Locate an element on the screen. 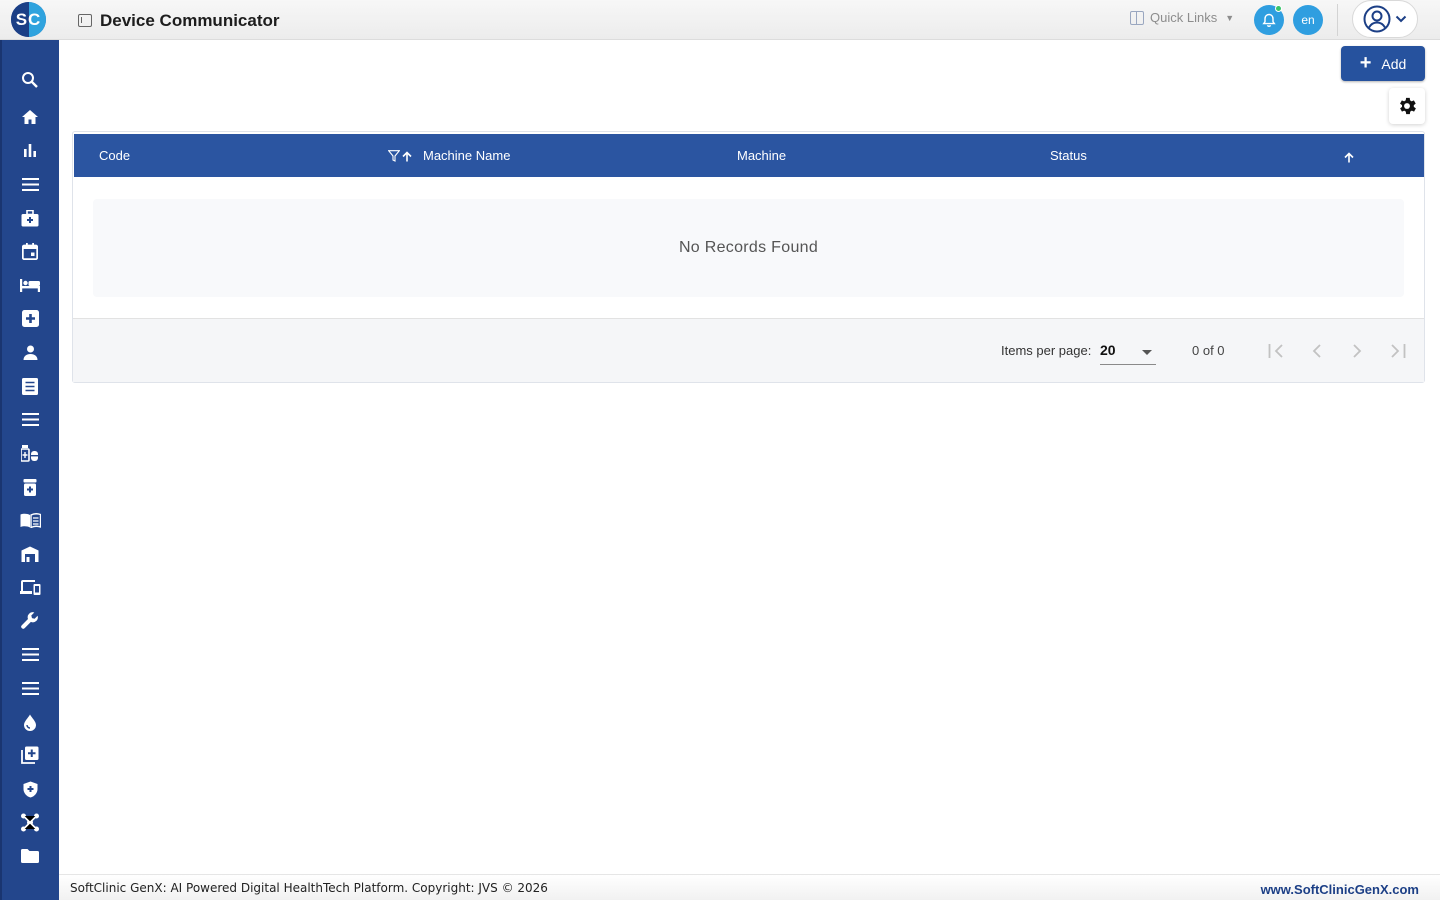 The height and width of the screenshot is (900, 1440). document-icon is located at coordinates (30, 386).